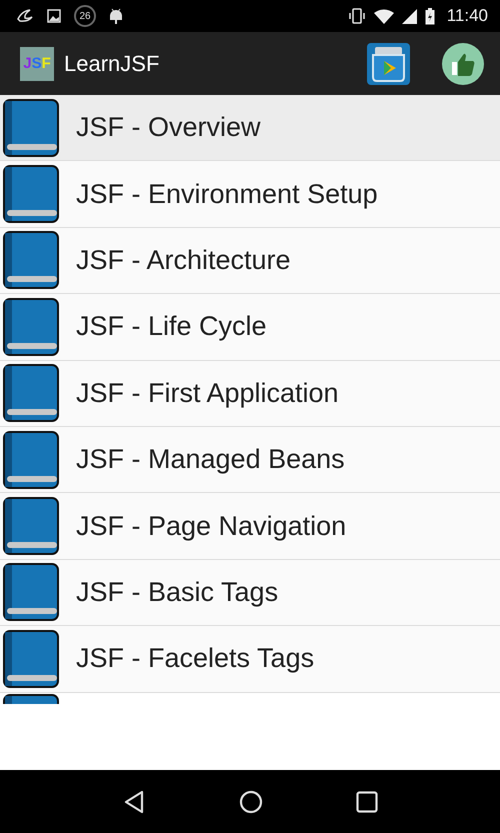 This screenshot has width=500, height=833. Describe the element at coordinates (171, 326) in the screenshot. I see `topic-title: JSF - Life Cycle` at that location.